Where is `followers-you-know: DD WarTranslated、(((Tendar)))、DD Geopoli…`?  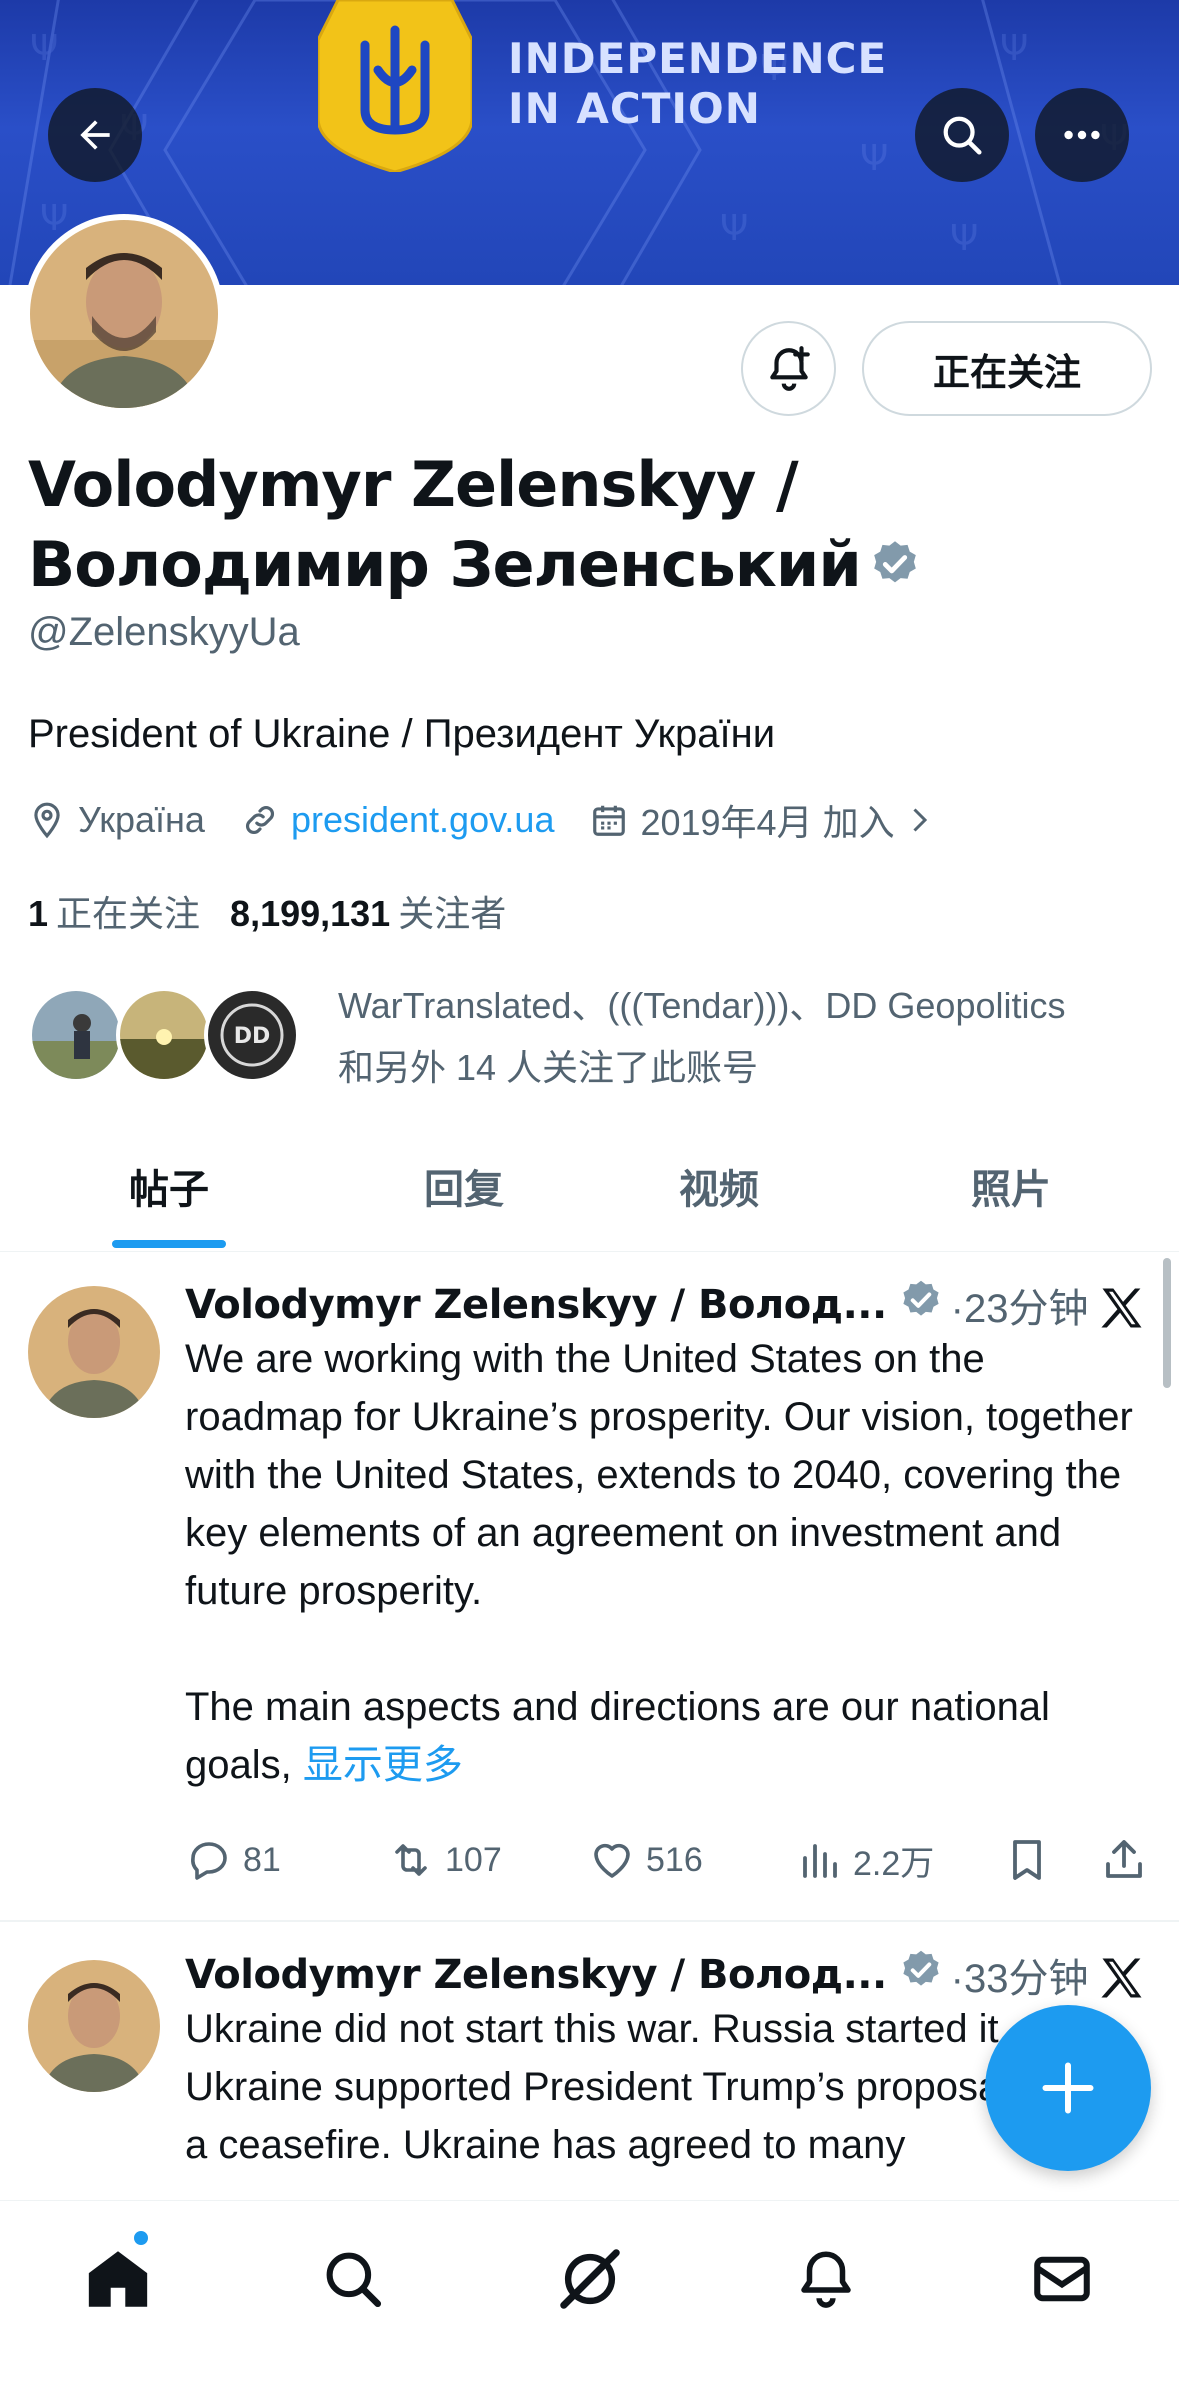 followers-you-know: DD WarTranslated、(((Tendar)))、DD Geopoli… is located at coordinates (593, 1035).